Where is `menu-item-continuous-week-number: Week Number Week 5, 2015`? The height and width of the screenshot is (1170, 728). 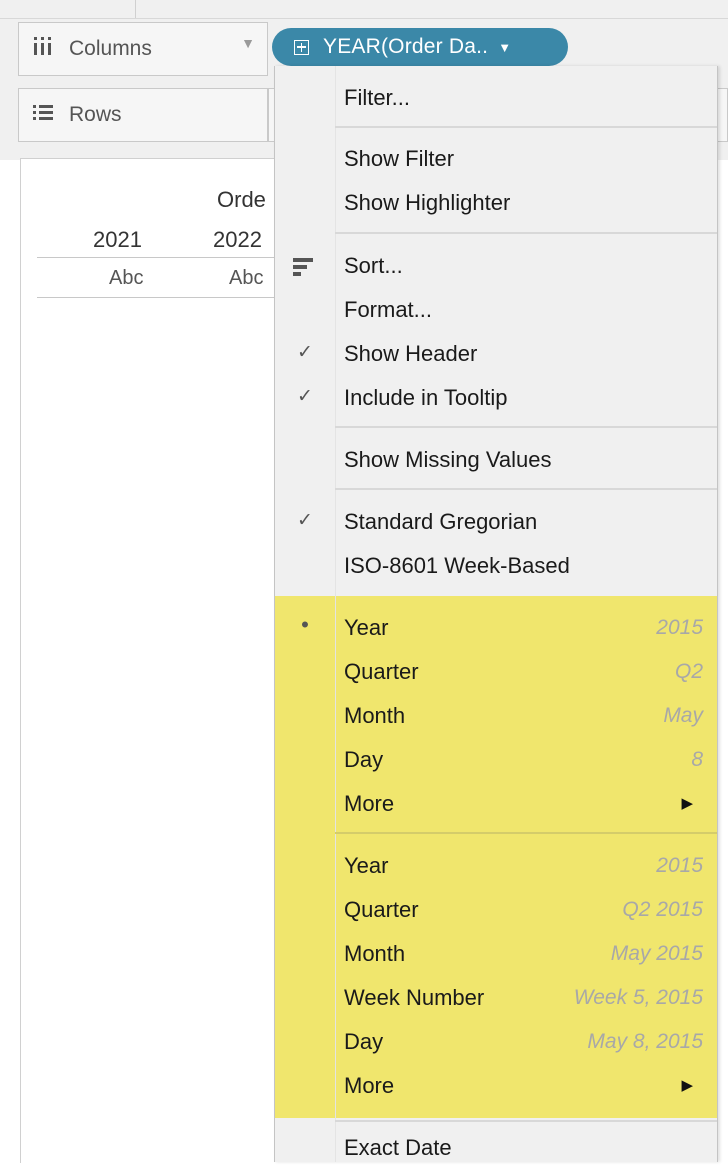
menu-item-continuous-week-number: Week Number Week 5, 2015 is located at coordinates (496, 998).